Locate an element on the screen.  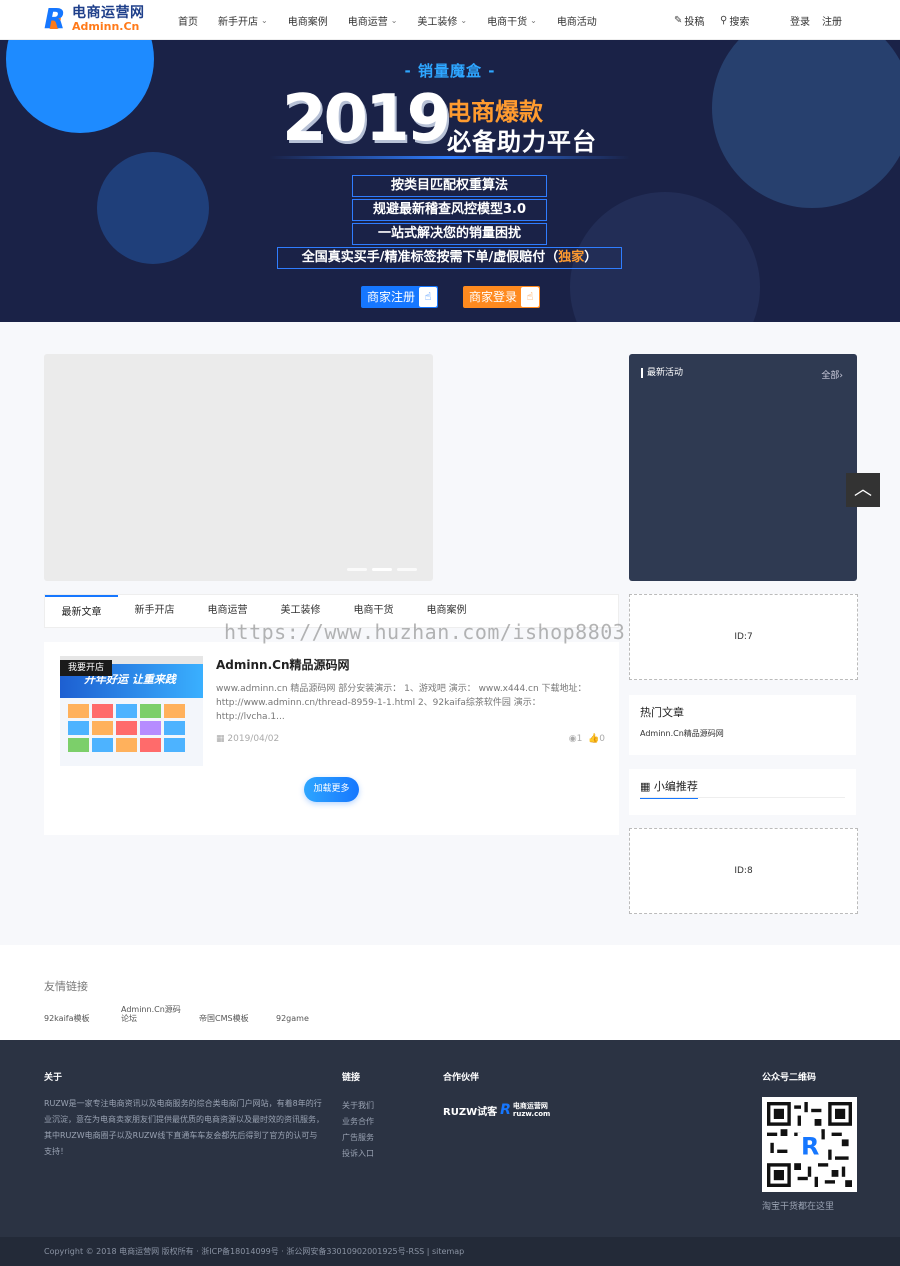
nav-item-home: 首页 is located at coordinates (188, 20).